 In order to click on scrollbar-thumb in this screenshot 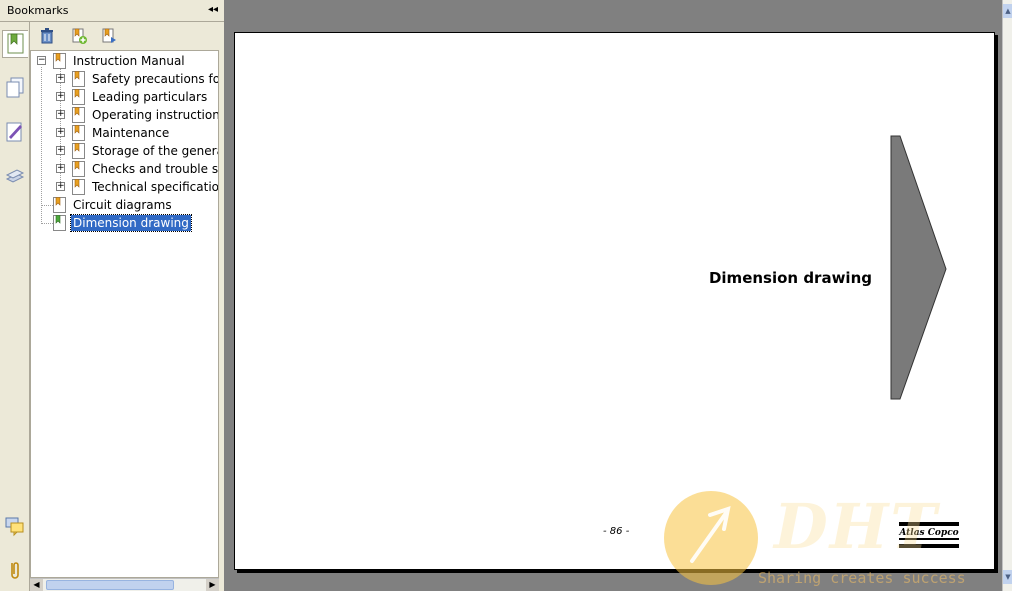, I will do `click(110, 585)`.